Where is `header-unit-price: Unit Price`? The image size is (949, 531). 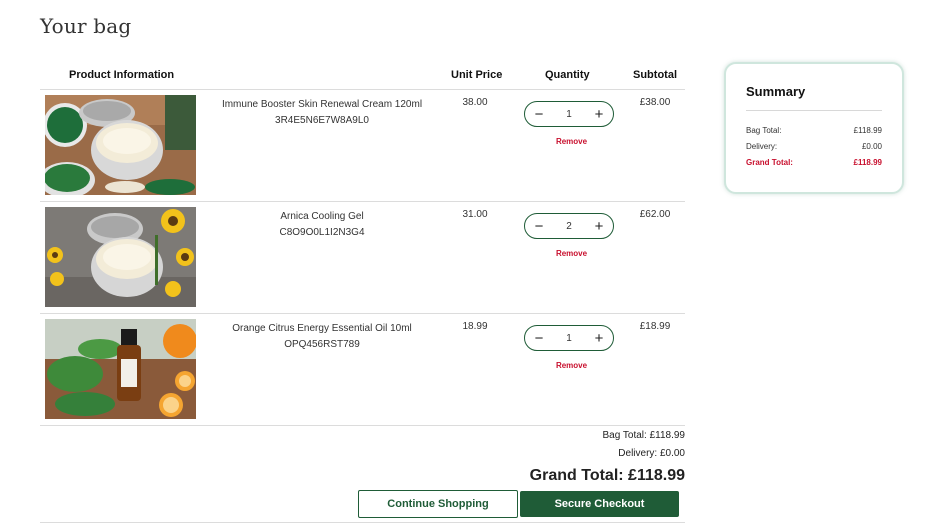 header-unit-price: Unit Price is located at coordinates (477, 75).